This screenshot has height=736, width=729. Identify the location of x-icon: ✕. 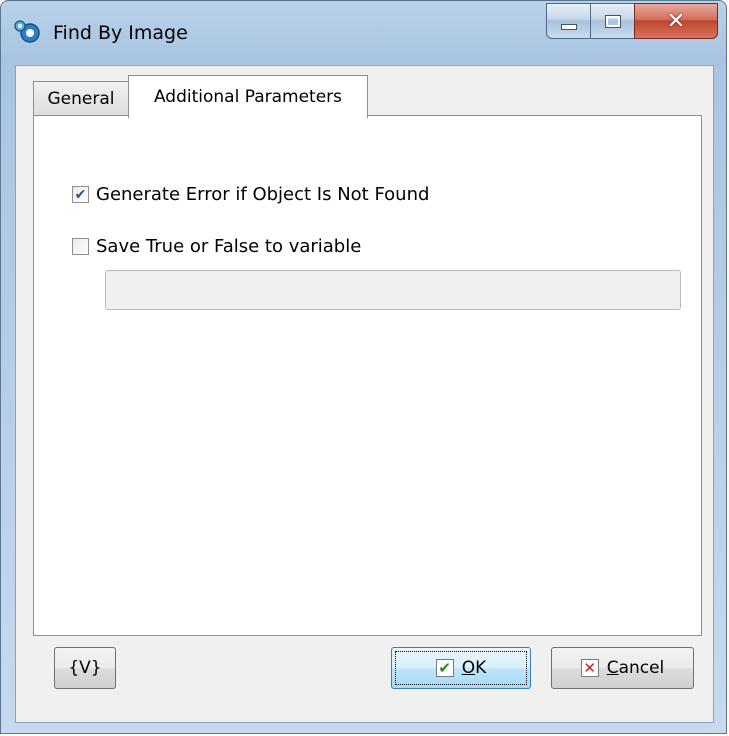
(589, 668).